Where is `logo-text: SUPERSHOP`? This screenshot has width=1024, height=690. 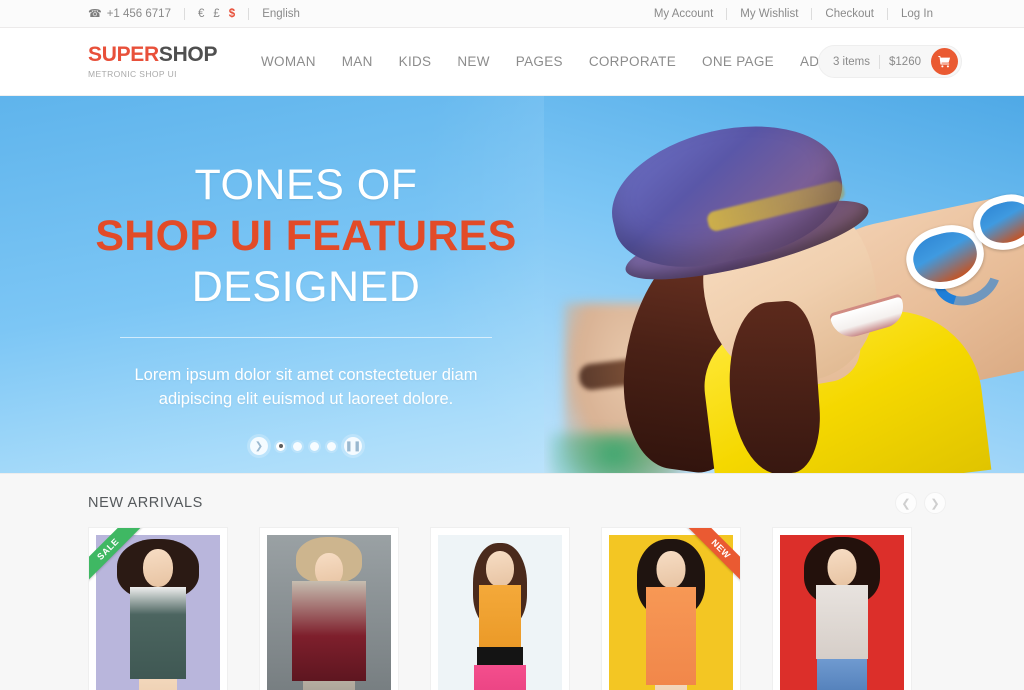
logo-text: SUPERSHOP is located at coordinates (163, 54).